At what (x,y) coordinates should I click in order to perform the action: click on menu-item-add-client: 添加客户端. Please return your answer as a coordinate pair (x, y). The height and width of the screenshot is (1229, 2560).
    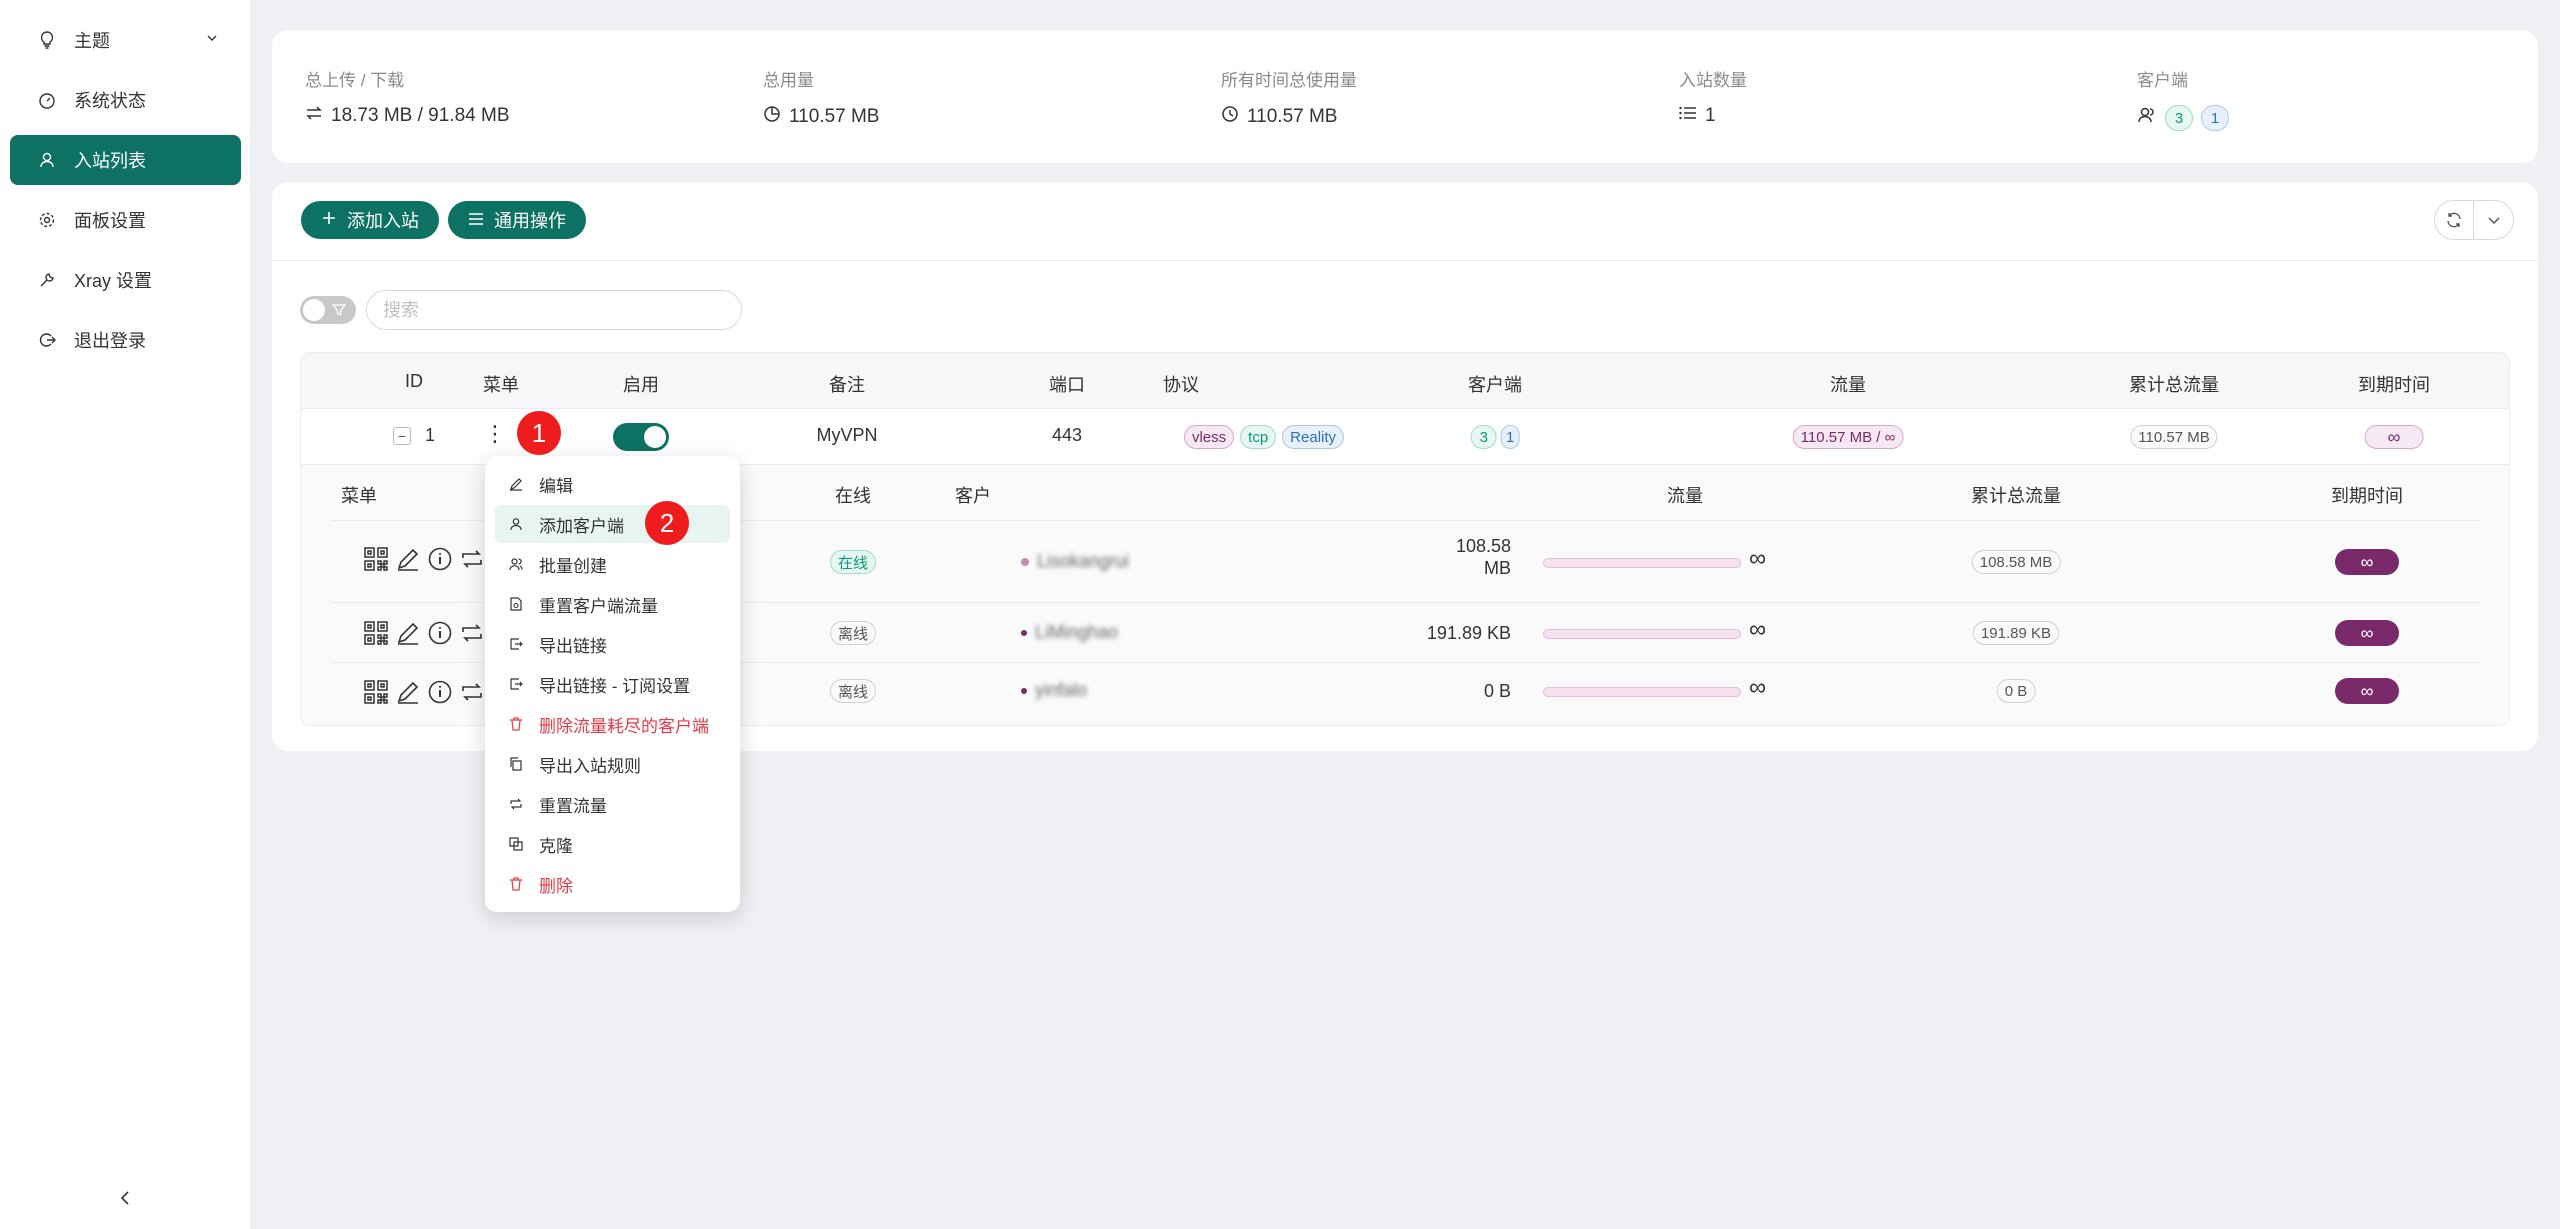
    Looking at the image, I should click on (612, 524).